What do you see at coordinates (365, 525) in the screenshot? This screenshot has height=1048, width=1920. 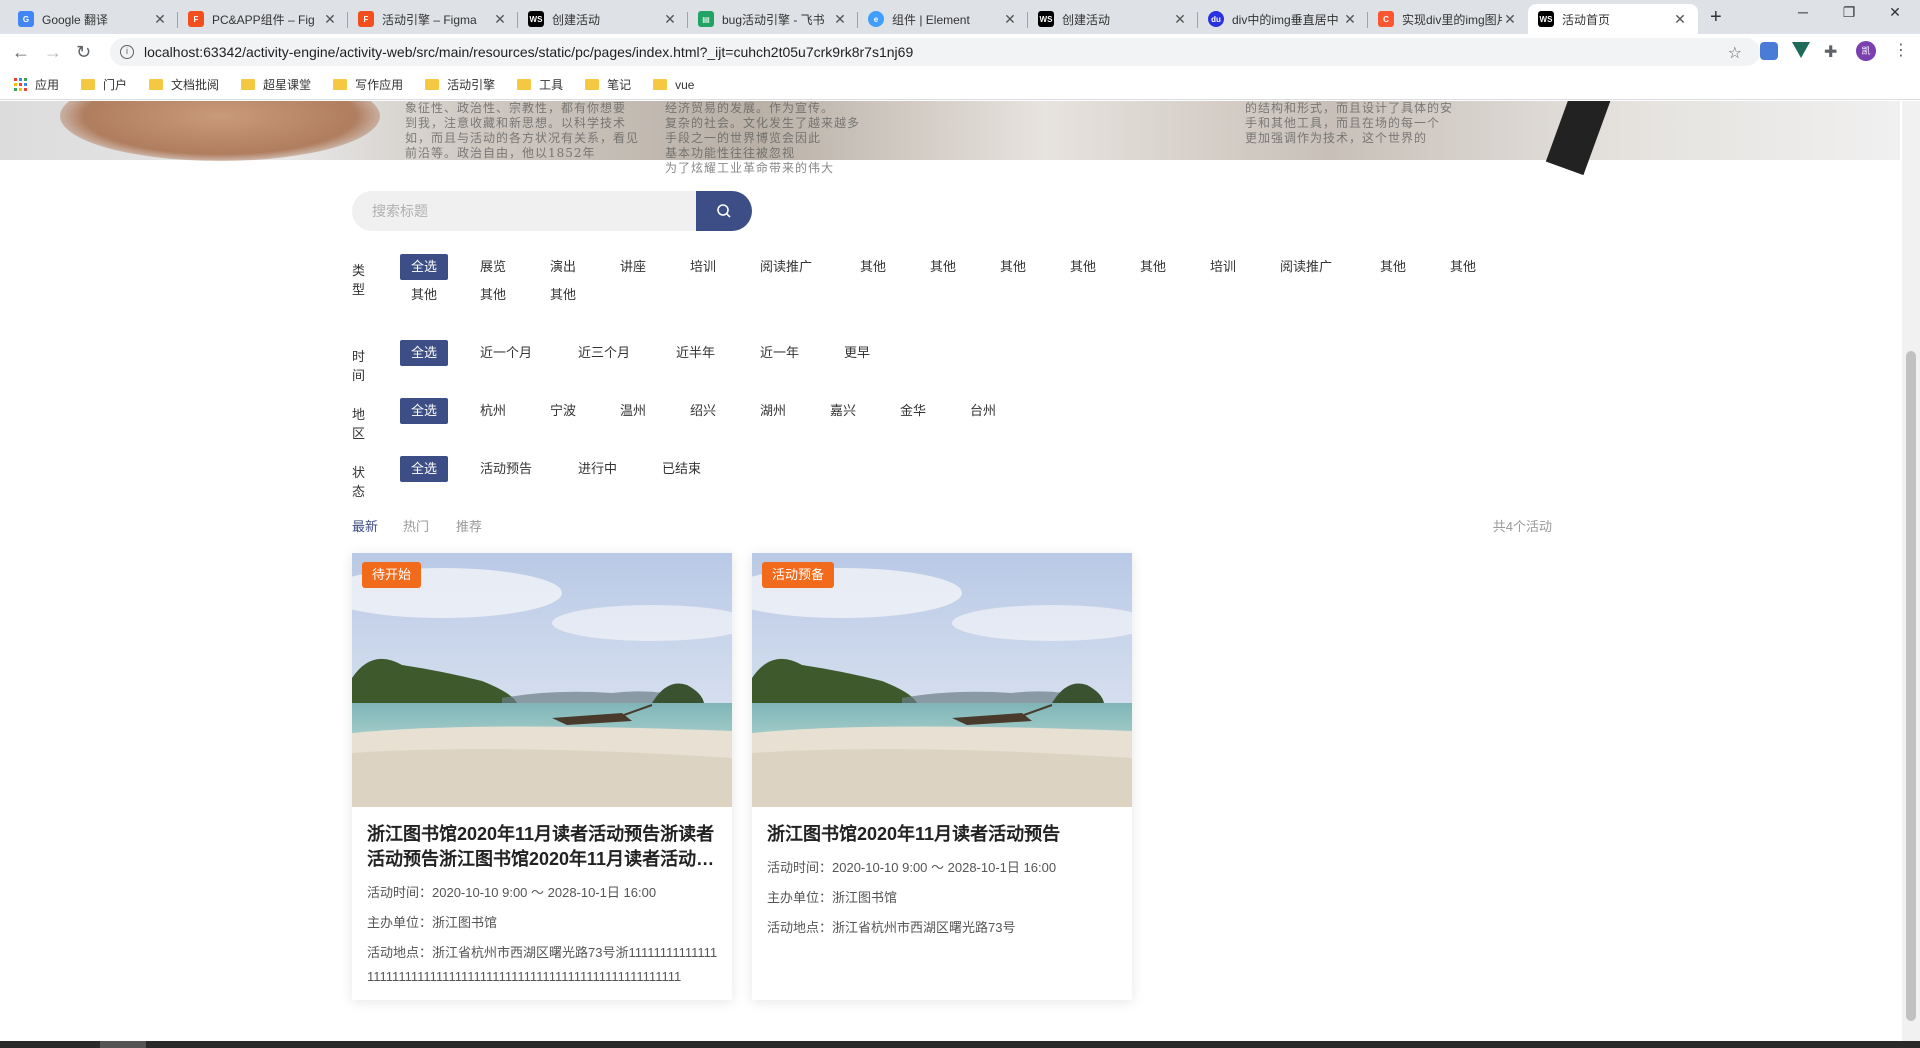 I see `sort-latest: 最新` at bounding box center [365, 525].